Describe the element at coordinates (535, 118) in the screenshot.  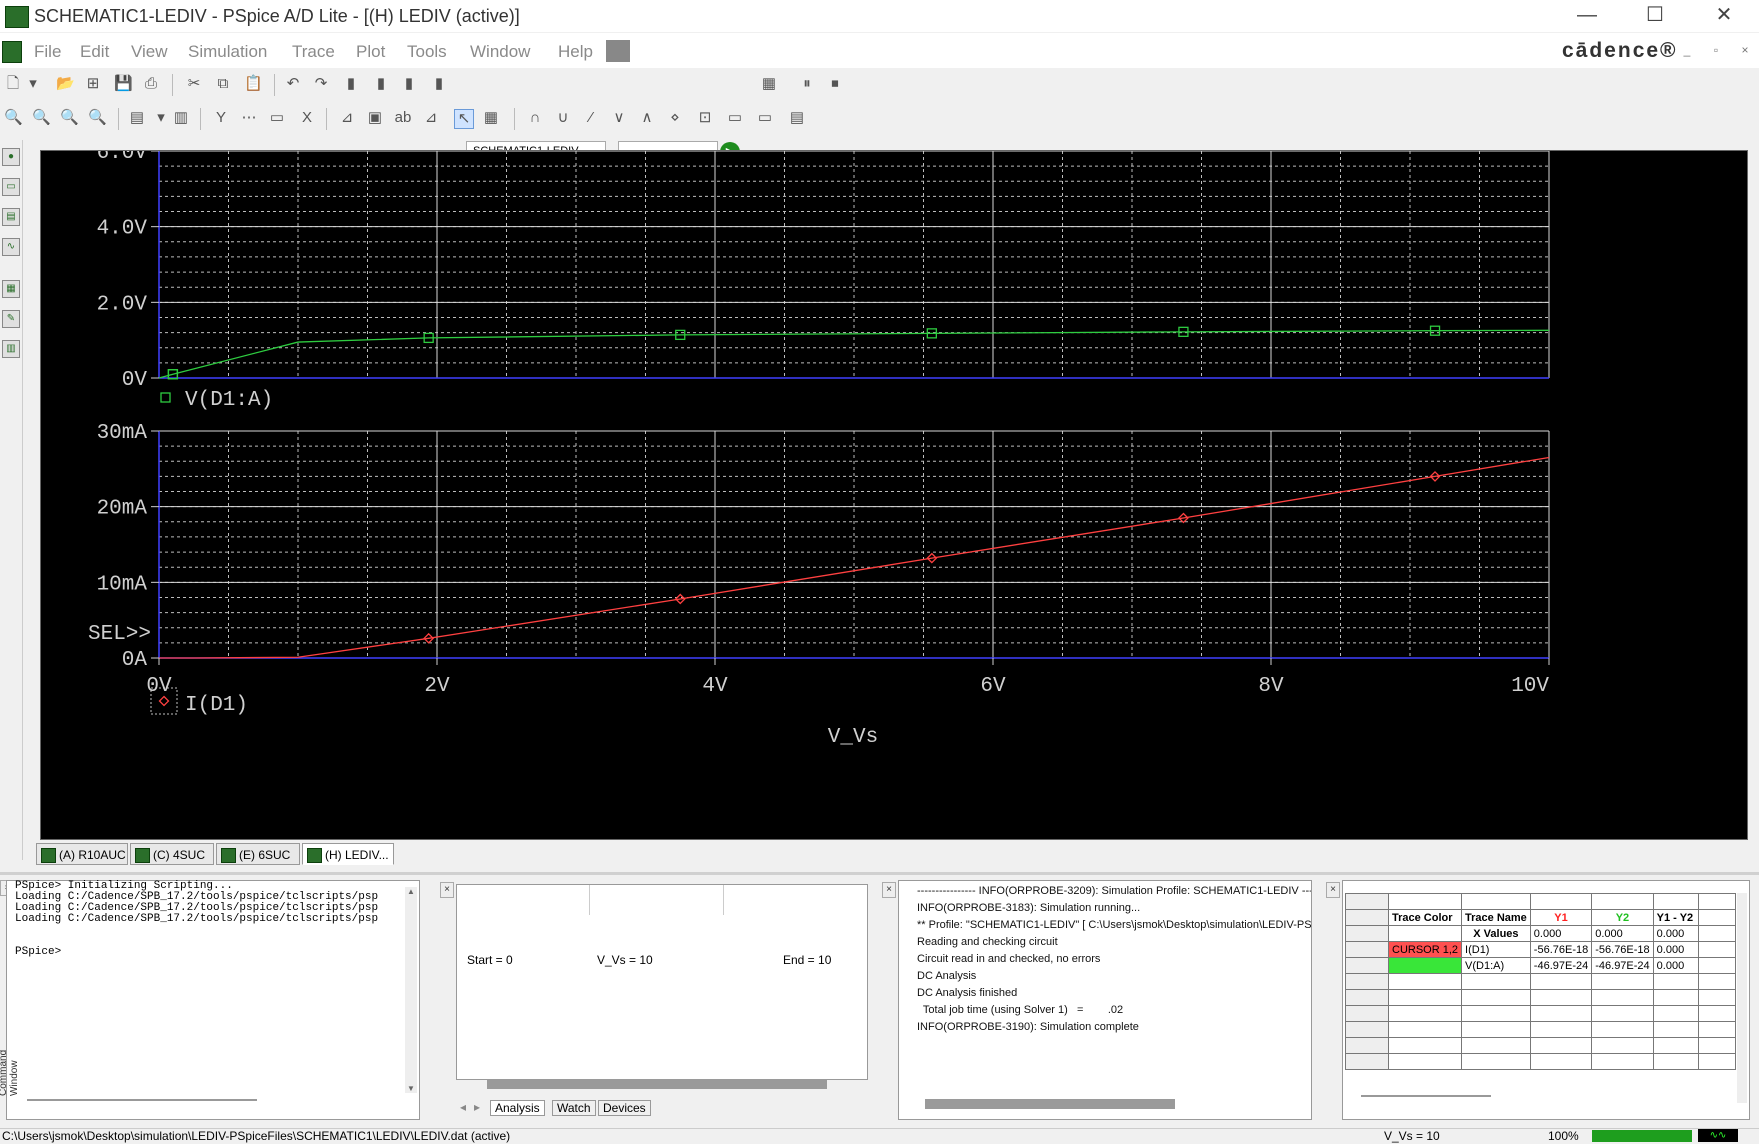
I see `cursor-peak-icon: ∩` at that location.